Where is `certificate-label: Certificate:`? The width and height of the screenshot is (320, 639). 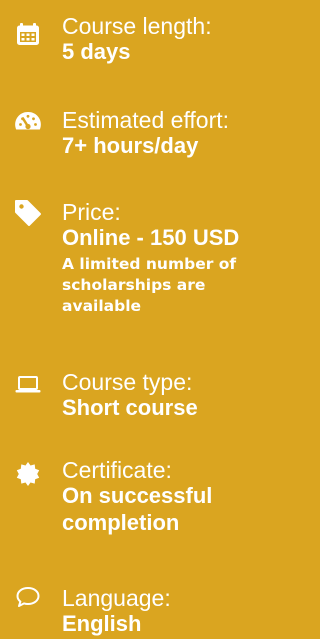 certificate-label: Certificate: is located at coordinates (117, 470).